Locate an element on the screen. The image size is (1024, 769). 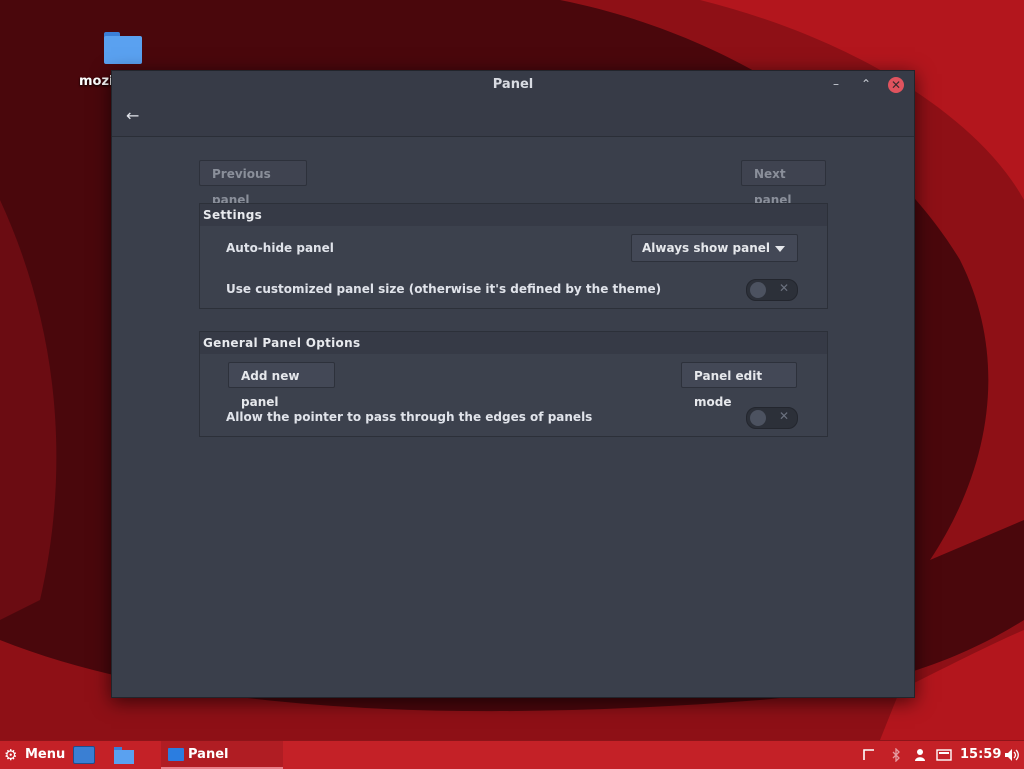
minimize-button: – is located at coordinates (836, 85).